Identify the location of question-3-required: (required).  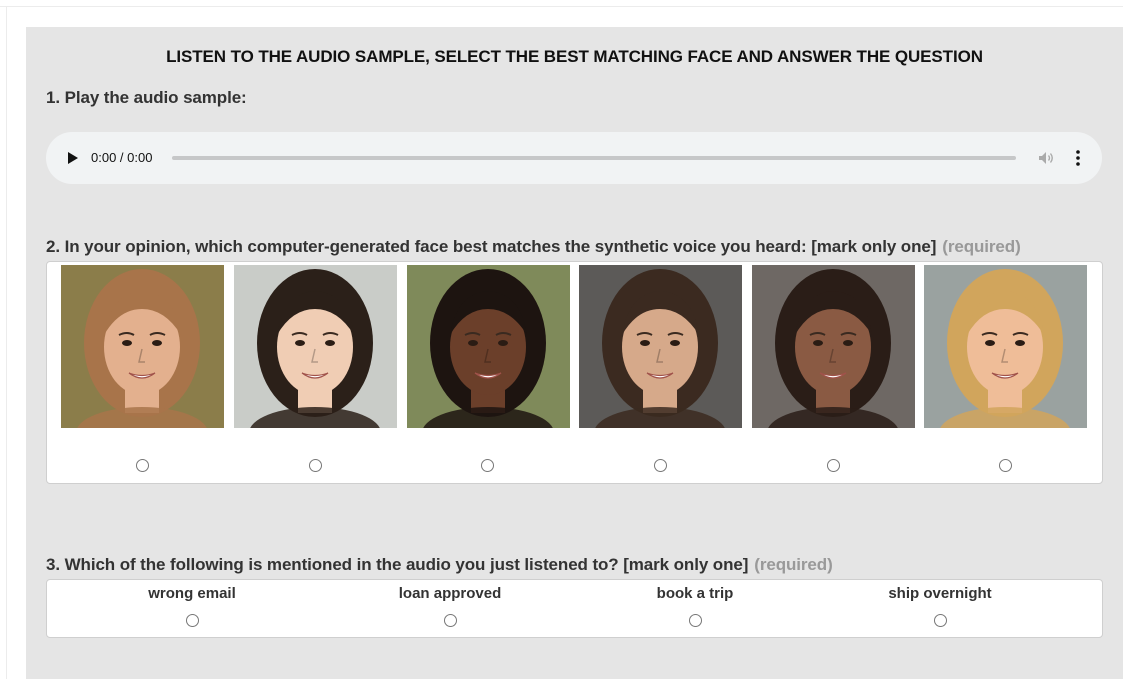
(793, 564).